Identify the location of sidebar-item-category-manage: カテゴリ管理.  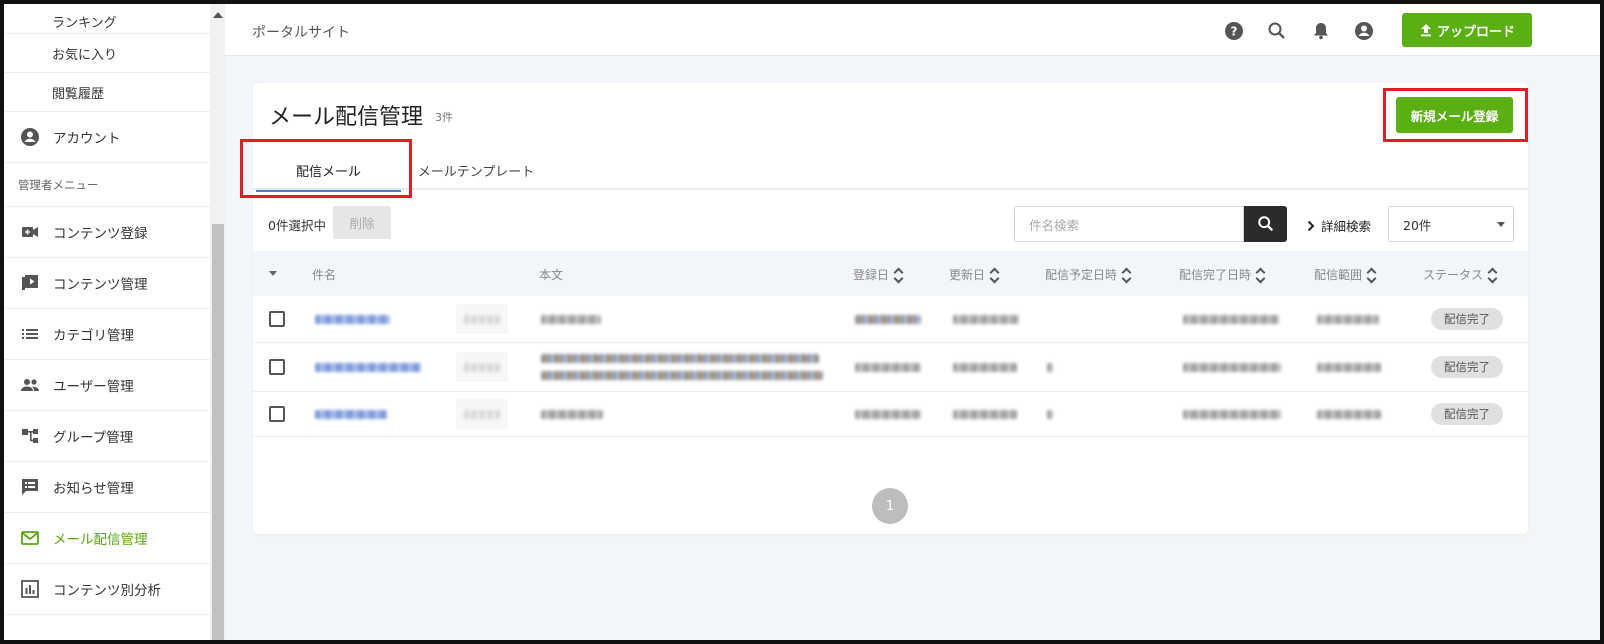
(107, 334).